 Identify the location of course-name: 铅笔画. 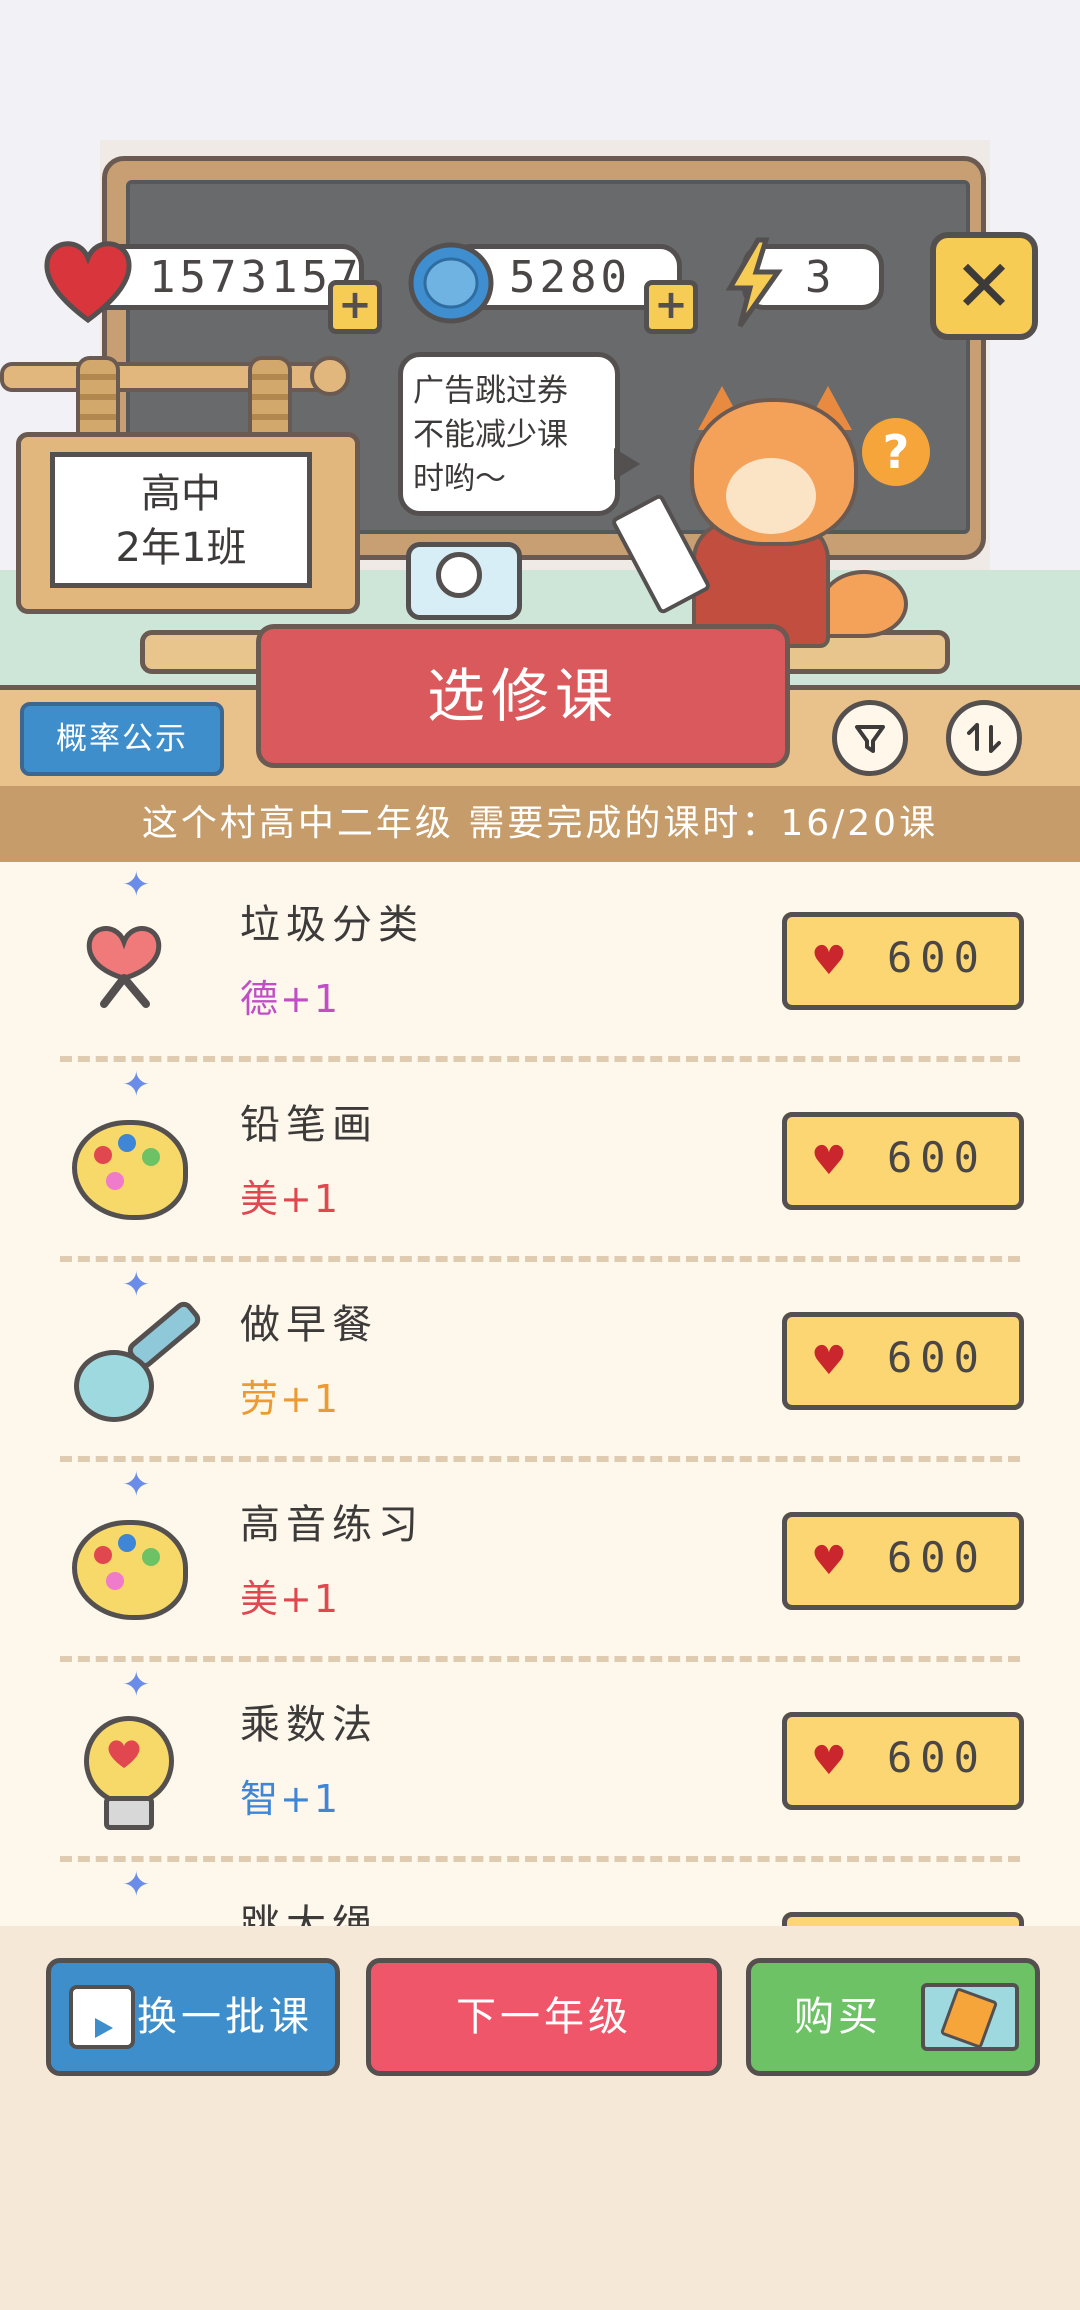
(309, 1125).